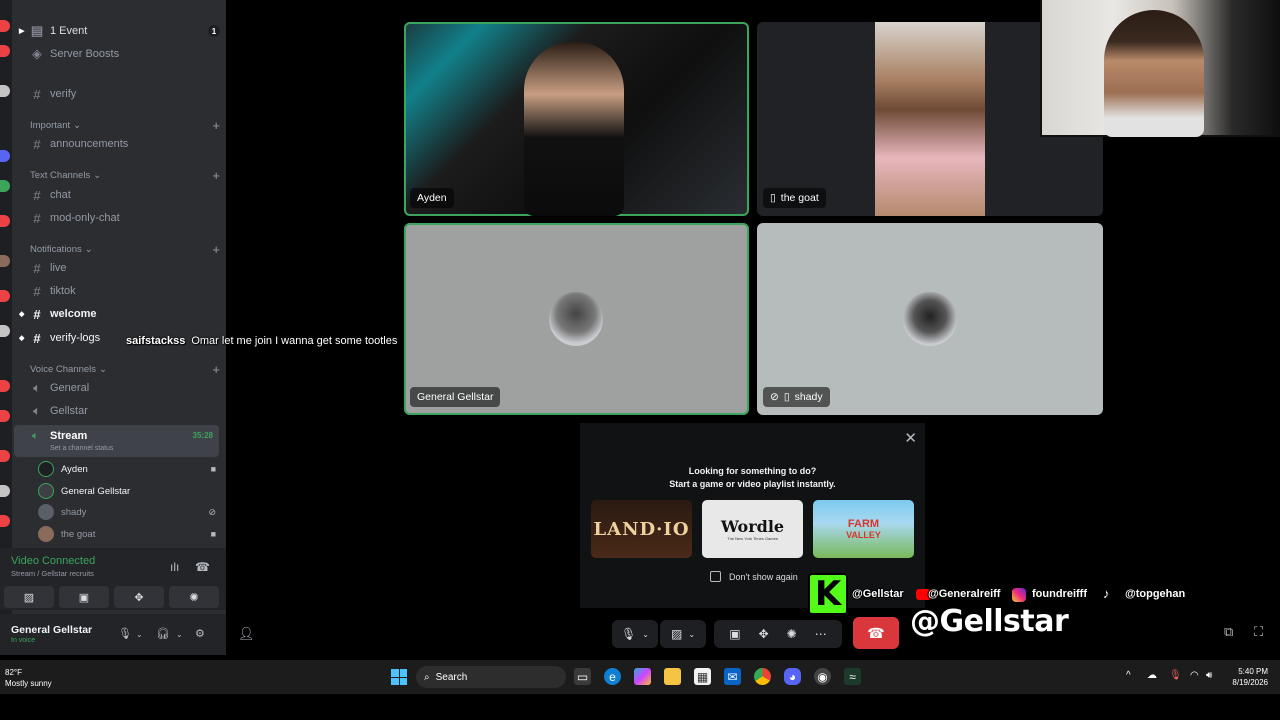  I want to click on activities-button: ✥, so click(139, 597).